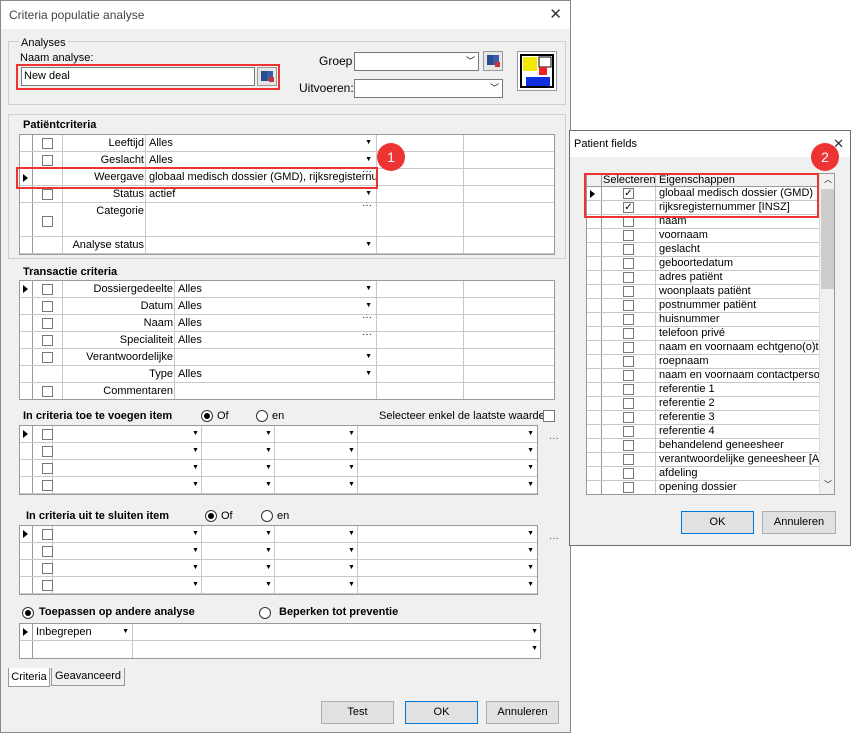 The width and height of the screenshot is (851, 733). Describe the element at coordinates (88, 677) in the screenshot. I see `tab-geavanceerd: Geavanceerd` at that location.